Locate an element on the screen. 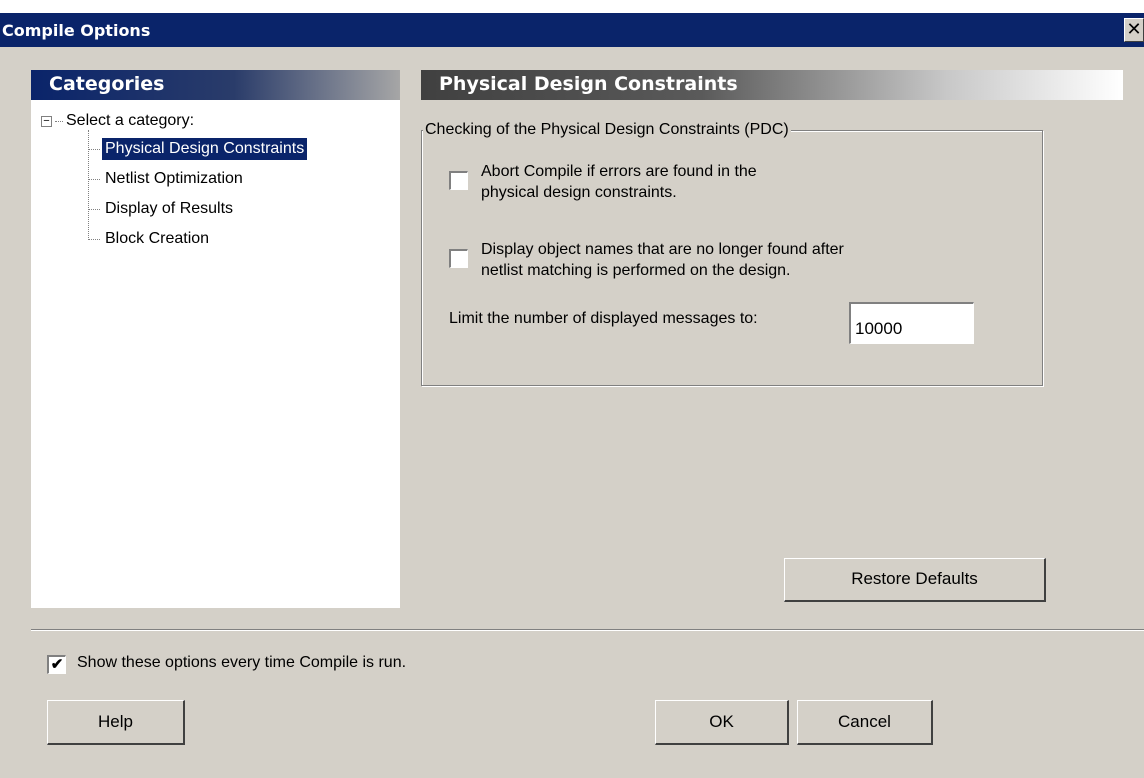  categories-header: Categories is located at coordinates (215, 85).